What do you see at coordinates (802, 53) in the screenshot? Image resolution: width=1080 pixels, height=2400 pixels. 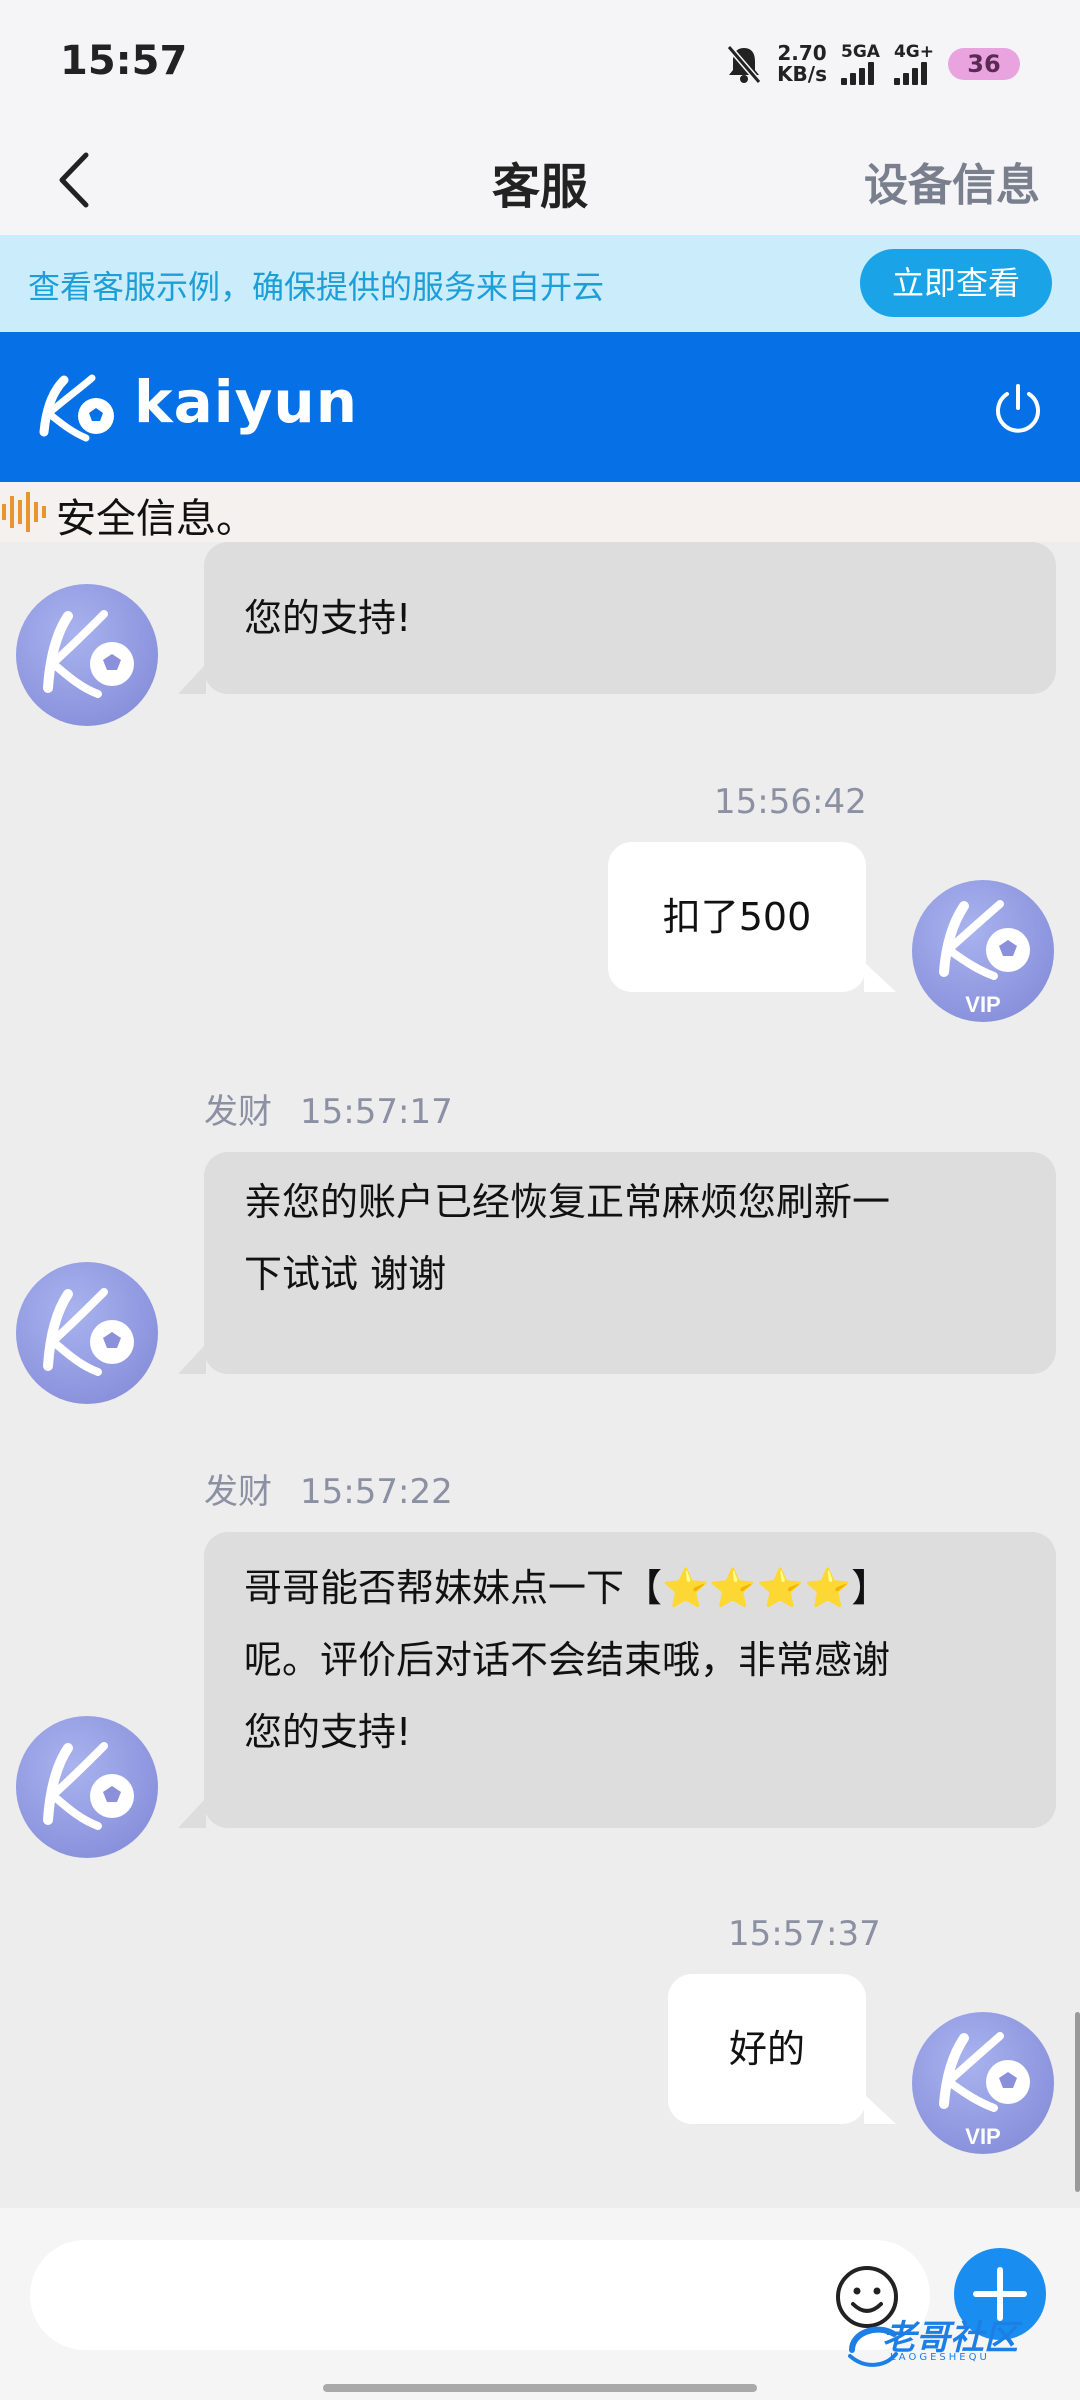 I see `net-speed-value: 2.70` at bounding box center [802, 53].